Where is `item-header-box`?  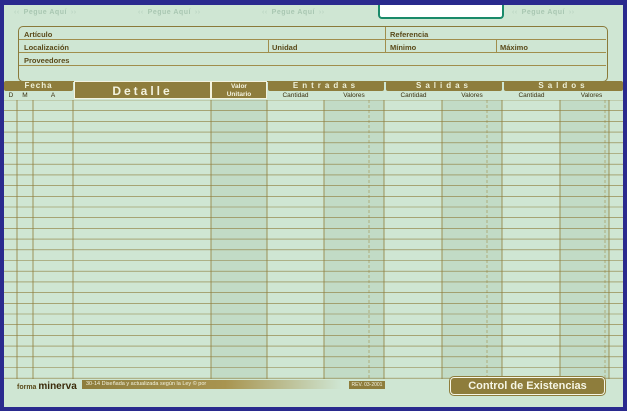 item-header-box is located at coordinates (313, 54).